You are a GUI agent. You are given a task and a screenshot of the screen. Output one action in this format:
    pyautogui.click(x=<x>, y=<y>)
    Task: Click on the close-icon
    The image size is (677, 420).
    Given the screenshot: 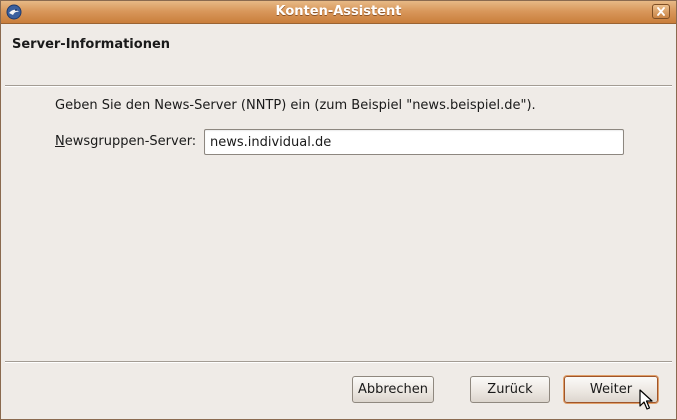 What is the action you would take?
    pyautogui.click(x=661, y=11)
    